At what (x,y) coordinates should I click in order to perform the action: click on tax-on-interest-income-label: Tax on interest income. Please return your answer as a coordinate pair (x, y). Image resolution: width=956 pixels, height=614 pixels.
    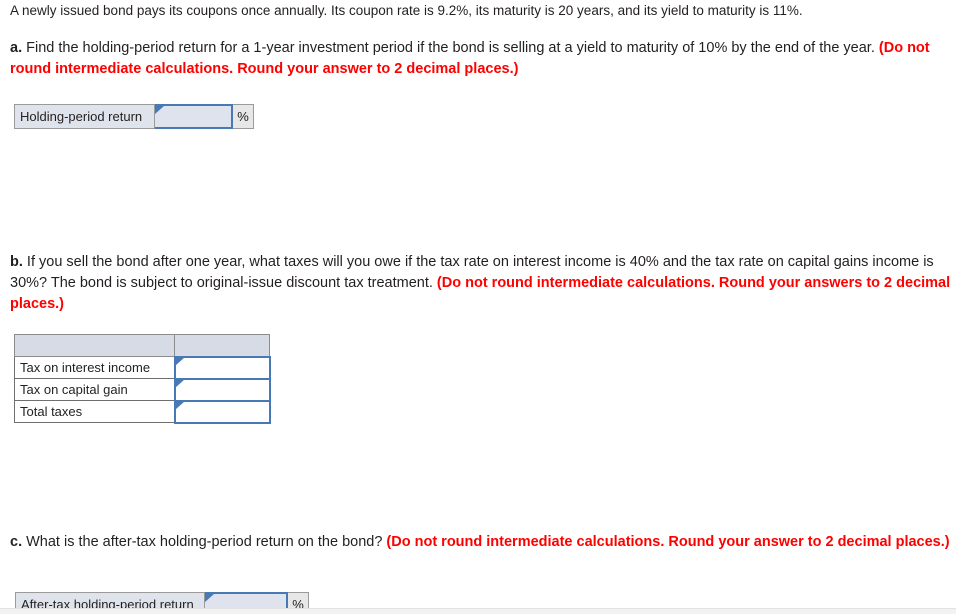
    Looking at the image, I should click on (94, 367).